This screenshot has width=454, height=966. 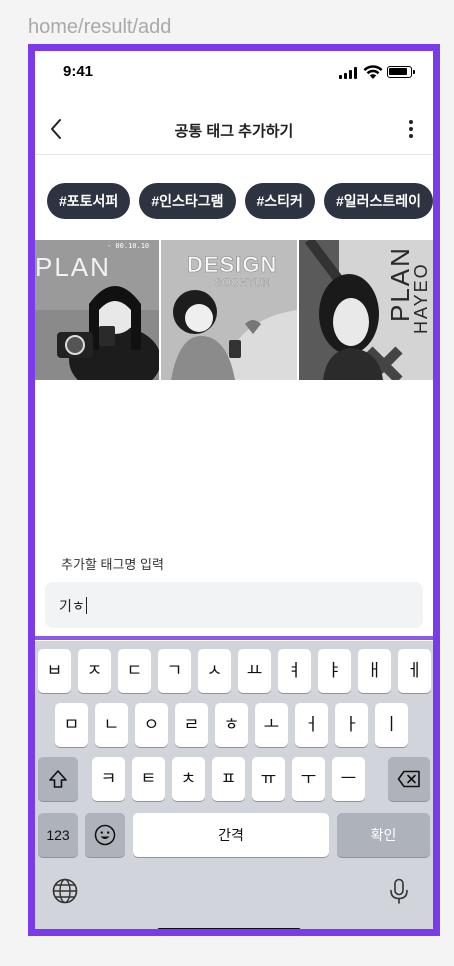 I want to click on key: ㅡ, so click(x=348, y=779).